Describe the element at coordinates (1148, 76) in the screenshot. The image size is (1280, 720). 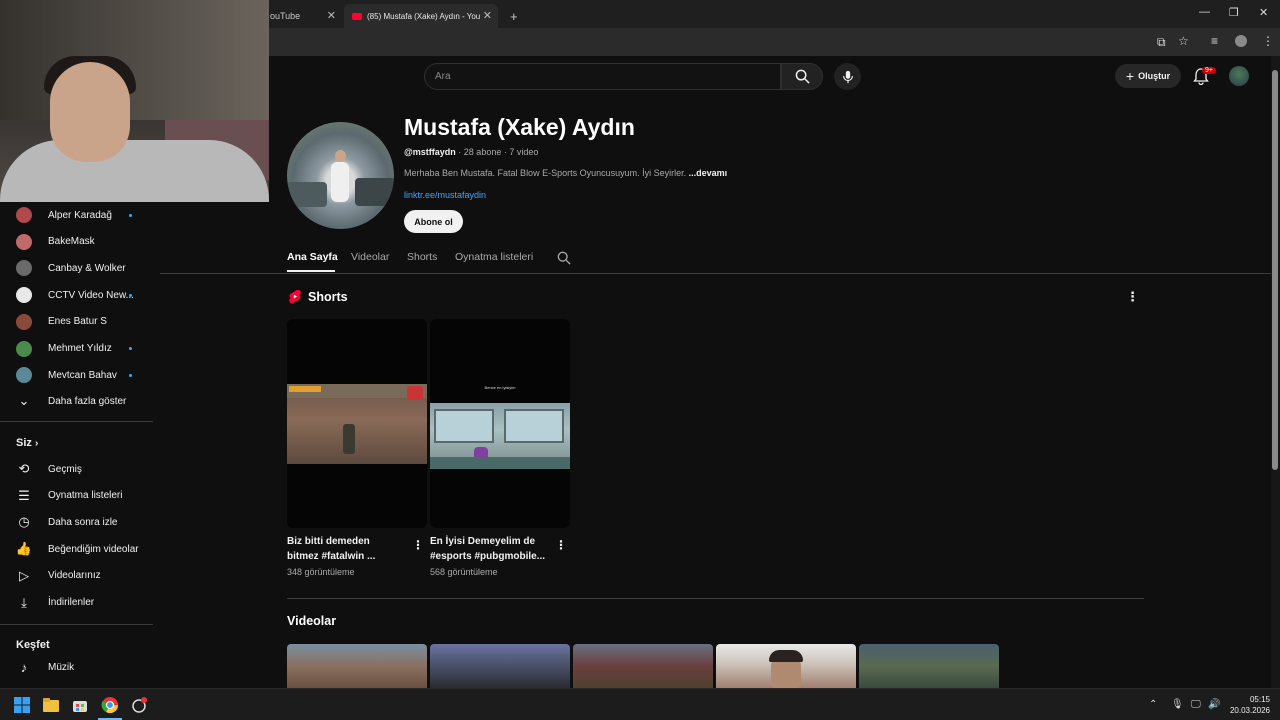
I see `create-button: + Oluştur` at that location.